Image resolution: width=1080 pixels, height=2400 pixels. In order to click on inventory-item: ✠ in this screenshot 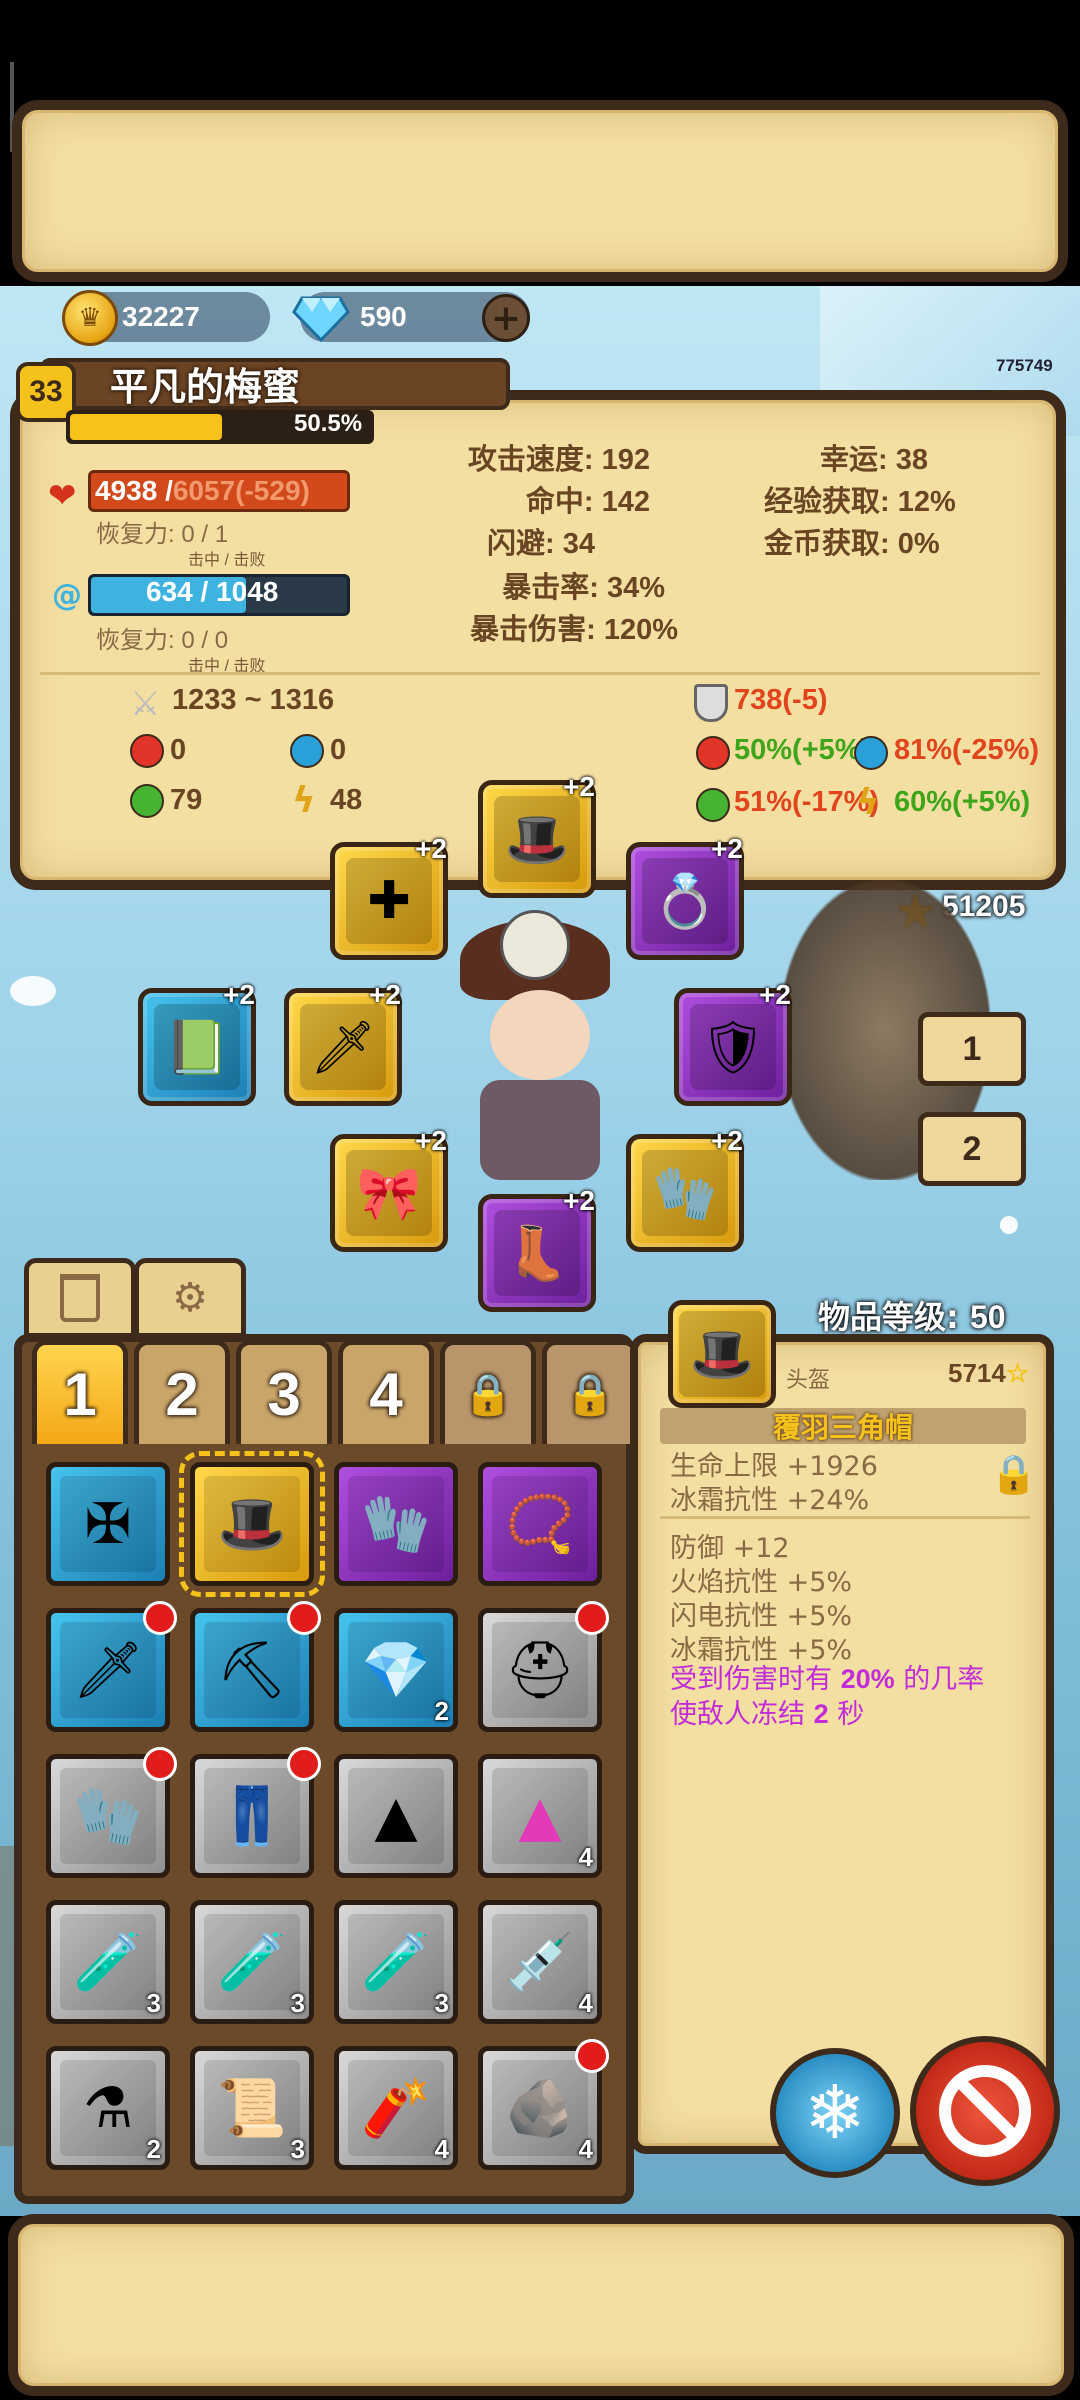, I will do `click(108, 1524)`.